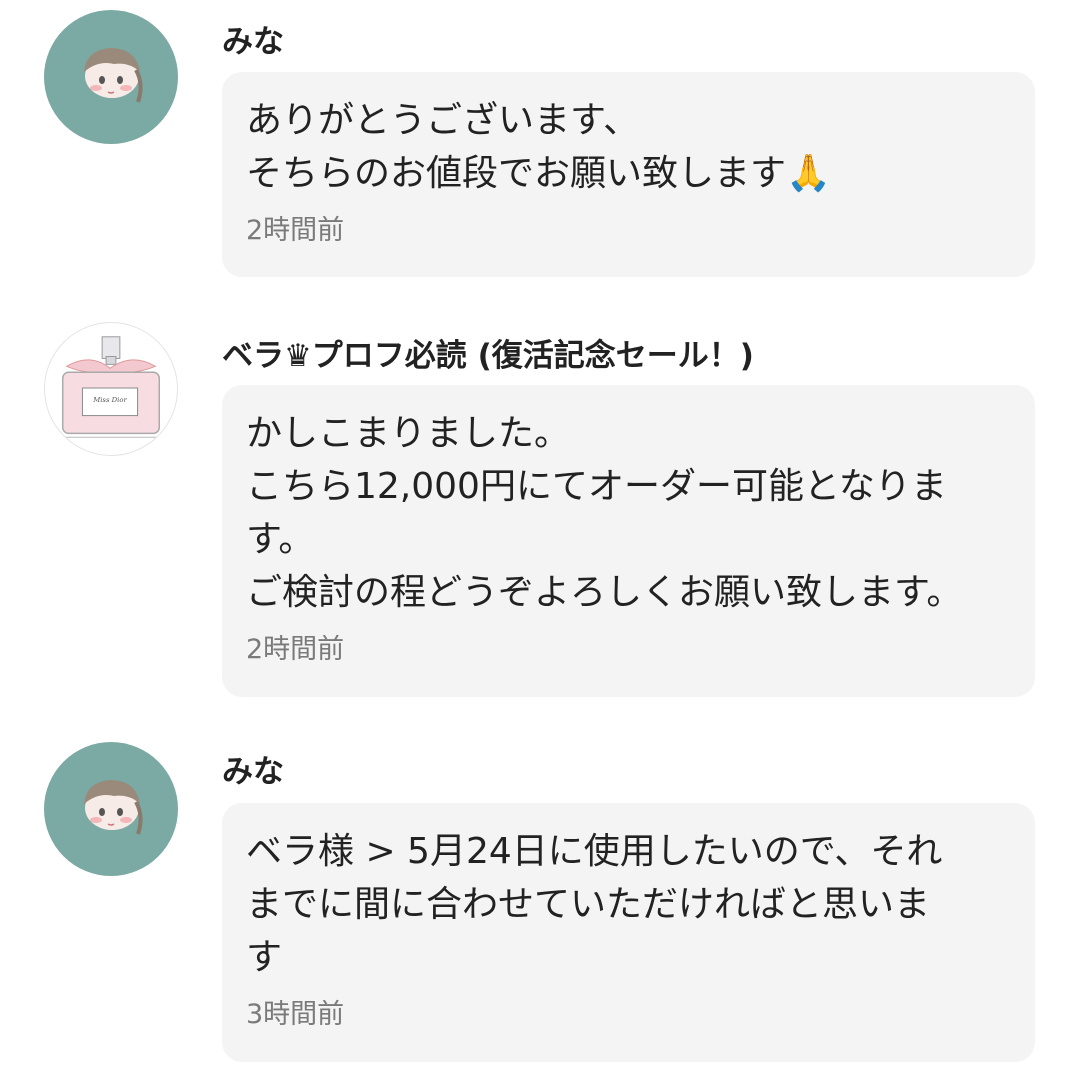 The image size is (1080, 1080). Describe the element at coordinates (516, 173) in the screenshot. I see `comment-line-text: そちらのお値段でお願い致します` at that location.